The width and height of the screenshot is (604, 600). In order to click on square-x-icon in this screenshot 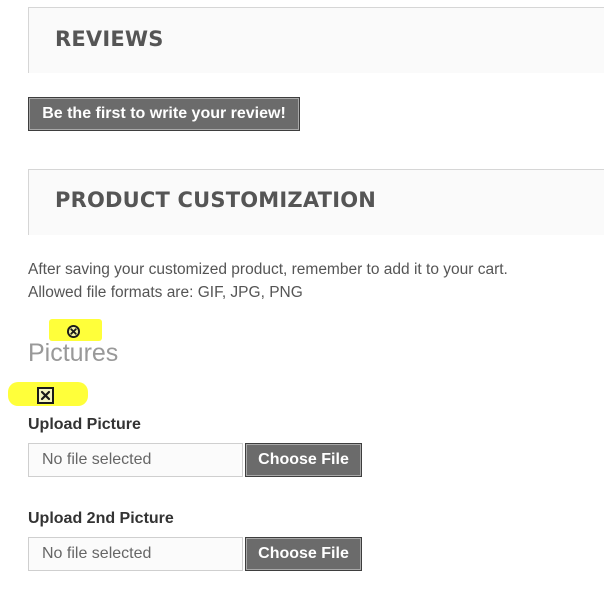, I will do `click(45, 395)`.